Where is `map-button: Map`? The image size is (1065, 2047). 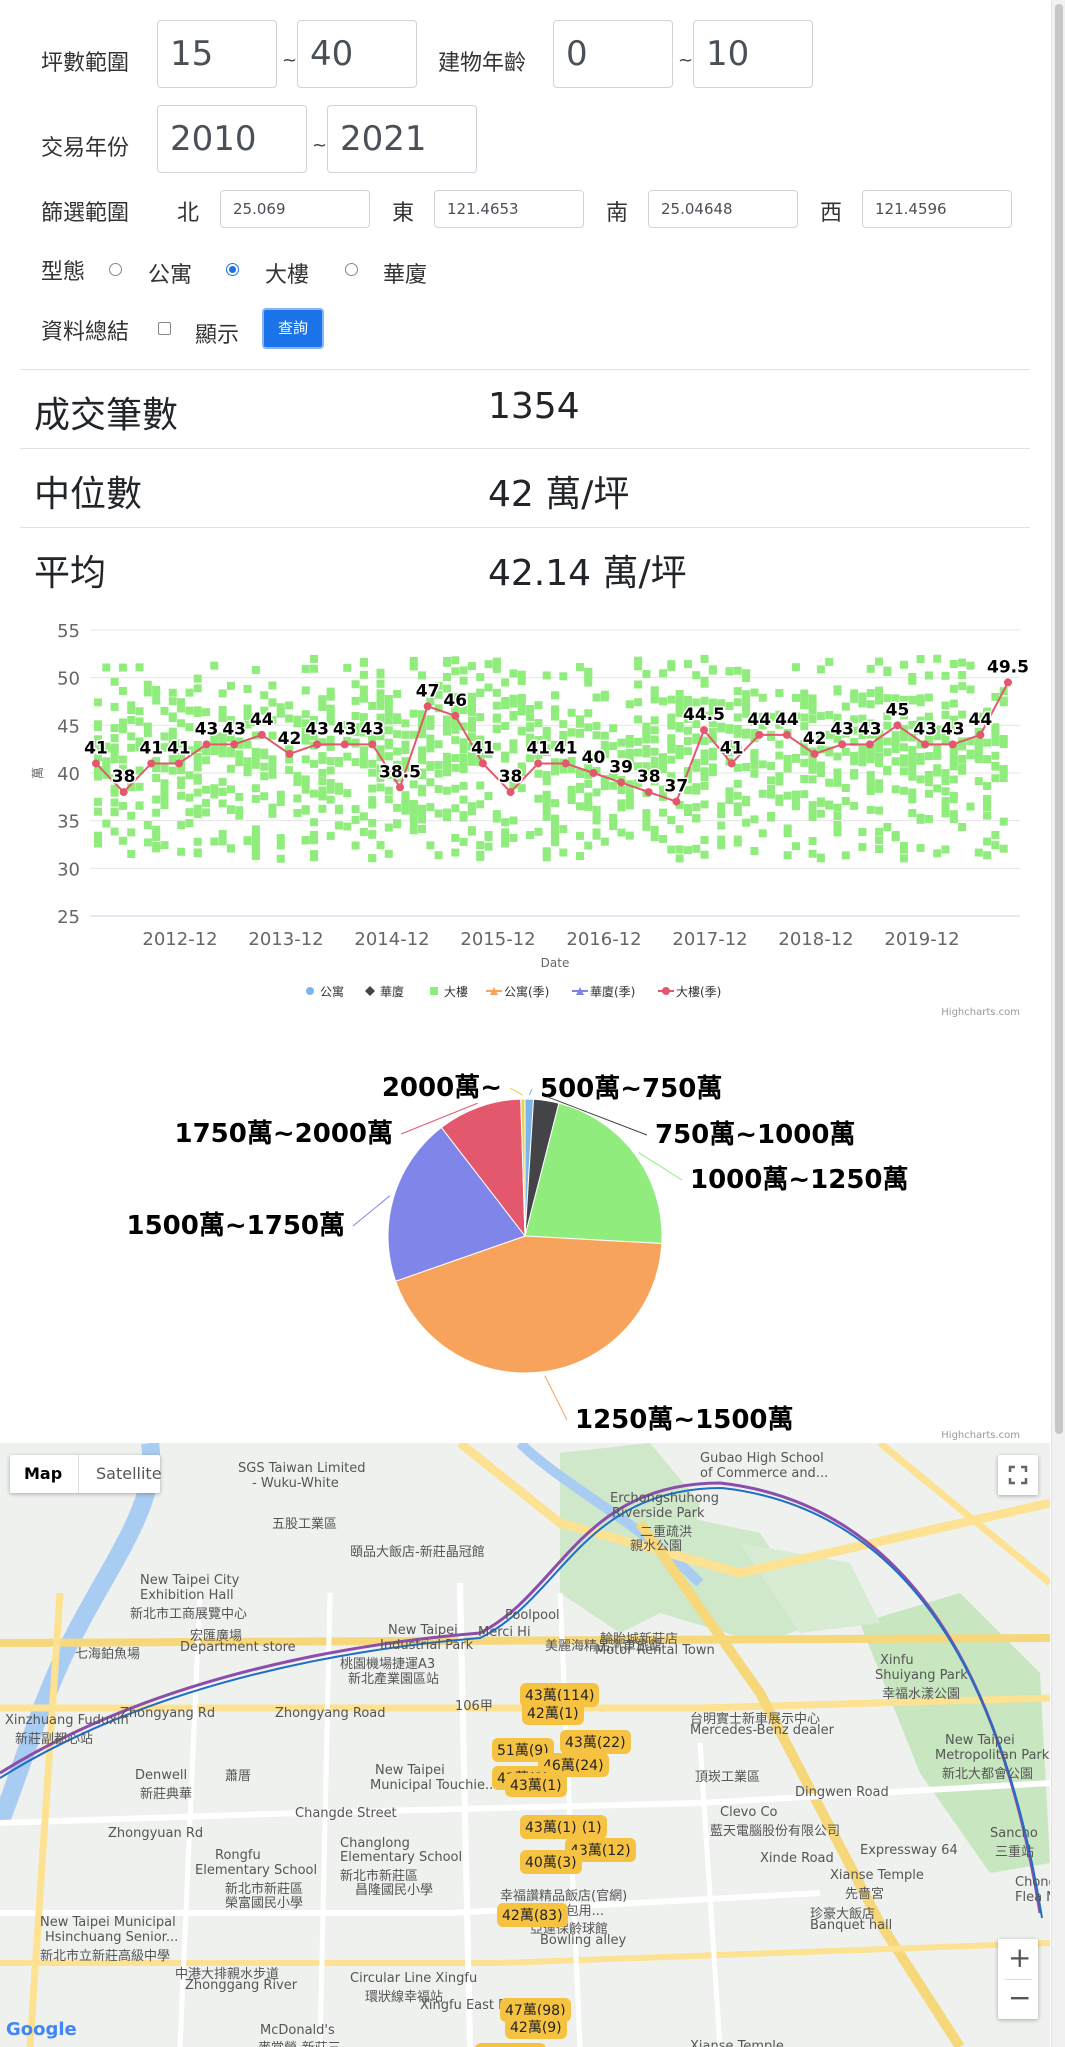 map-button: Map is located at coordinates (43, 1473).